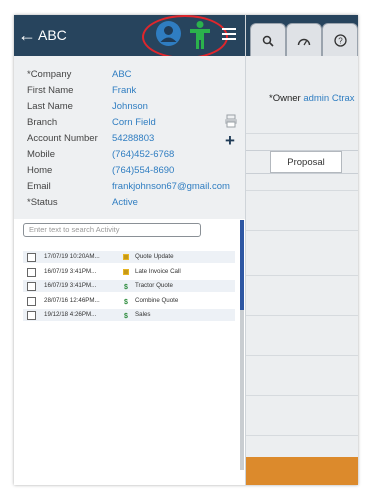 This screenshot has width=366, height=501. I want to click on add-icon: +, so click(230, 140).